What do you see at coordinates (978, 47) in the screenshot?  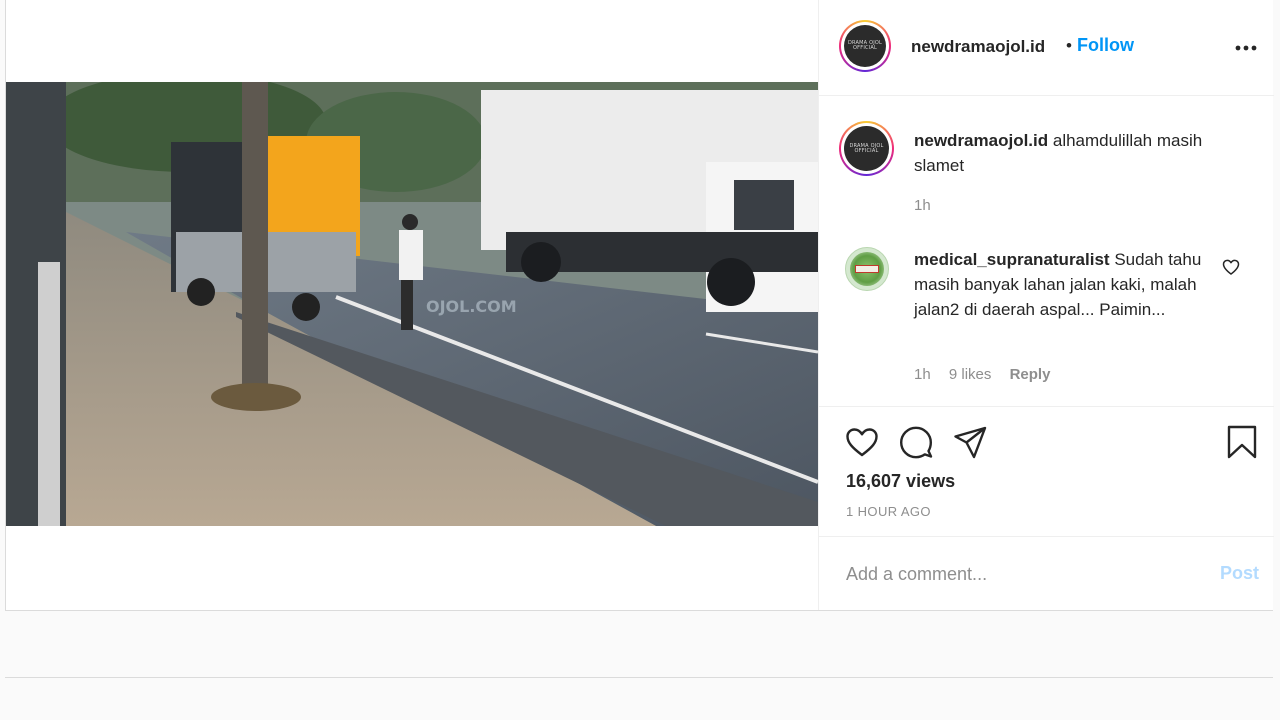 I see `author-username: newdramaojol.id` at bounding box center [978, 47].